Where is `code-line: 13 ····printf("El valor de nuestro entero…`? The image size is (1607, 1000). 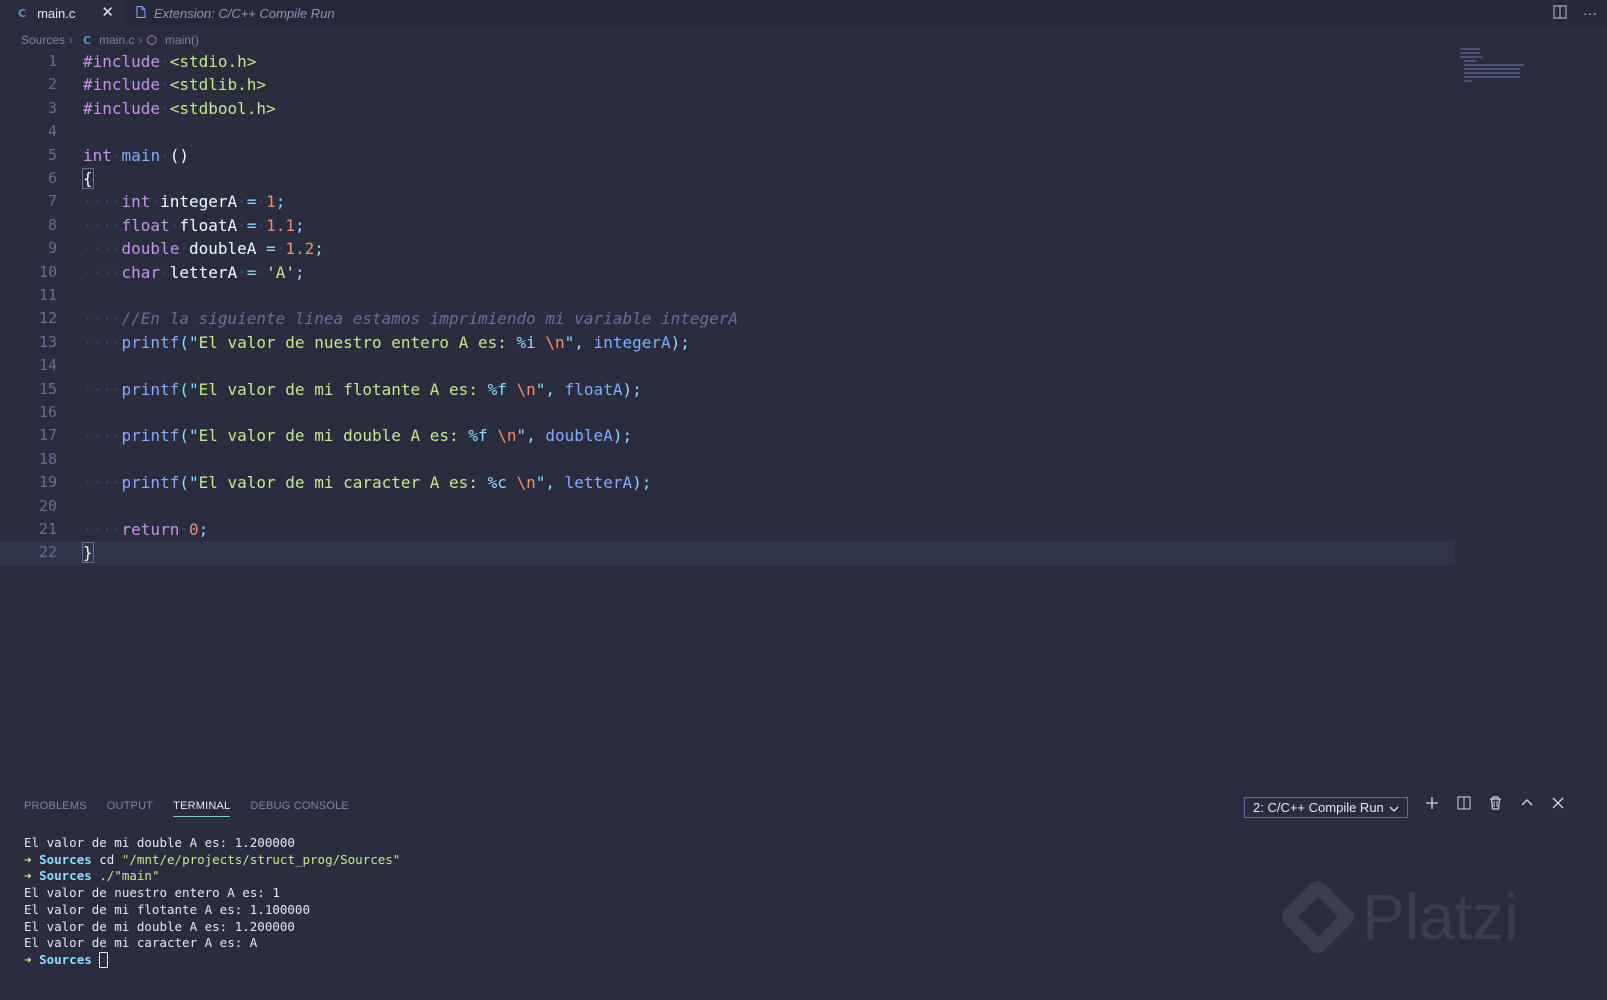
code-line: 13 ····printf("El valor de nuestro entero… is located at coordinates (727, 342).